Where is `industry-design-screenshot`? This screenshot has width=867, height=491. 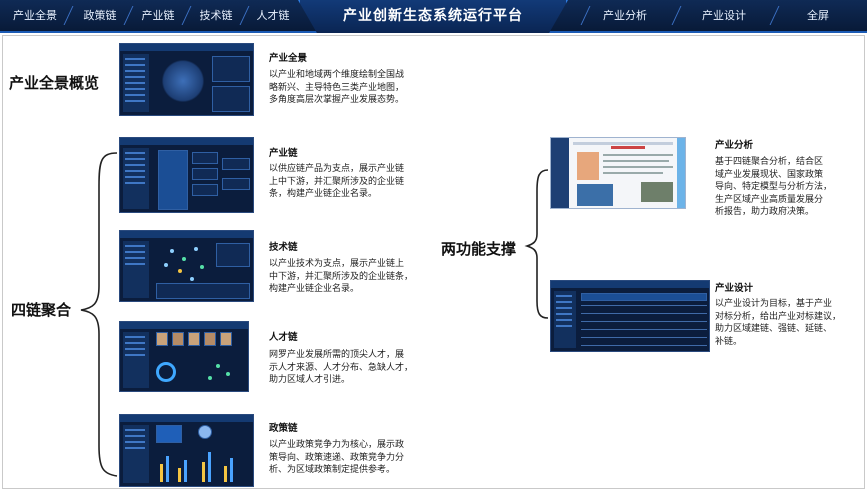
industry-design-screenshot is located at coordinates (630, 316).